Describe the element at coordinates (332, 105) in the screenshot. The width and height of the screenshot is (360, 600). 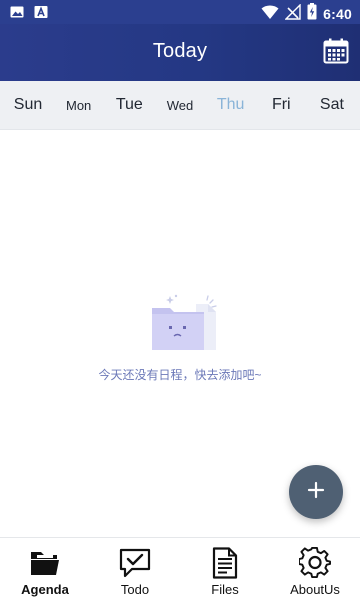
I see `day-sat: Sat` at that location.